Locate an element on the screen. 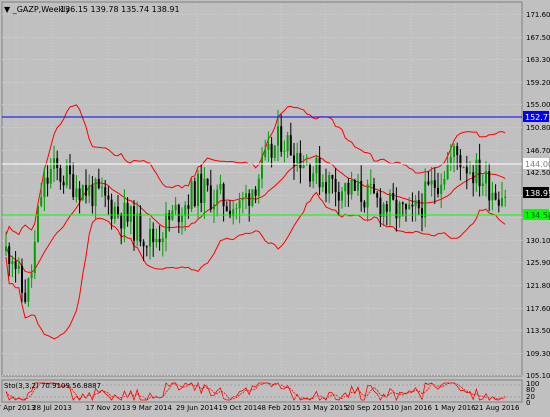  date-tick-label: 29 Jun 2014 is located at coordinates (197, 408).